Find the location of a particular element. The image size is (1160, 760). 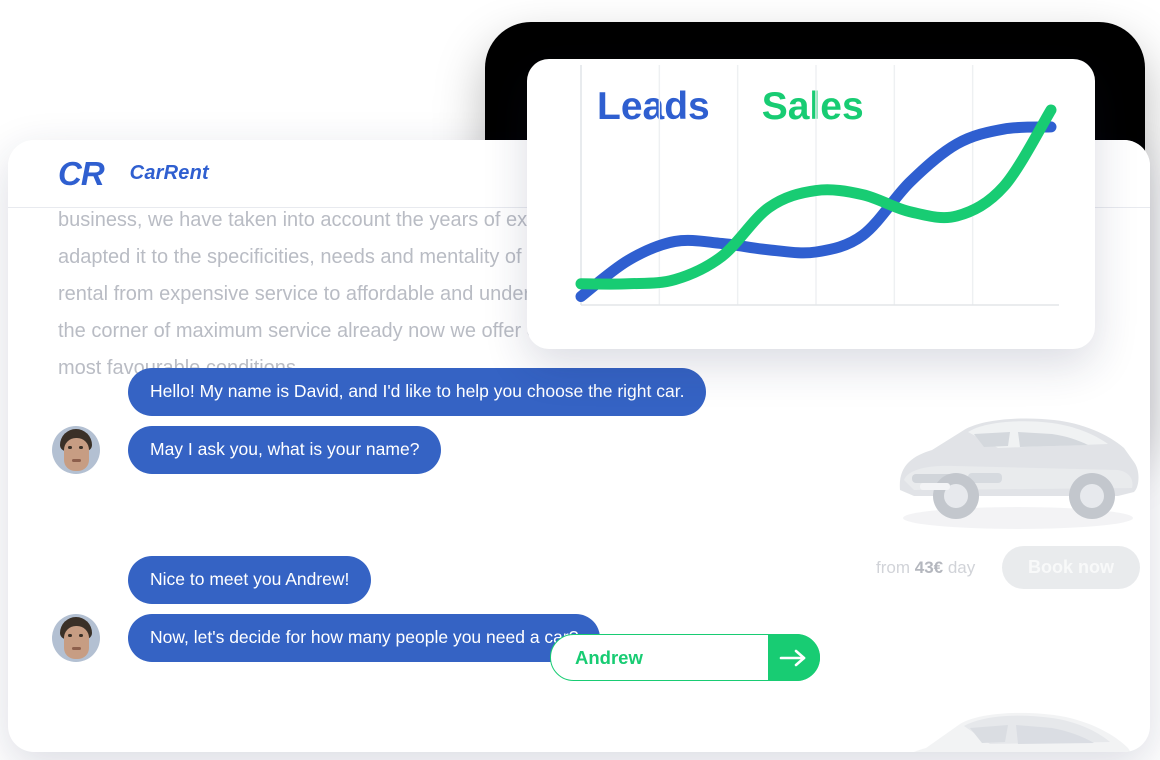

car-meta-row: from 43€ day Book now is located at coordinates (1008, 567).